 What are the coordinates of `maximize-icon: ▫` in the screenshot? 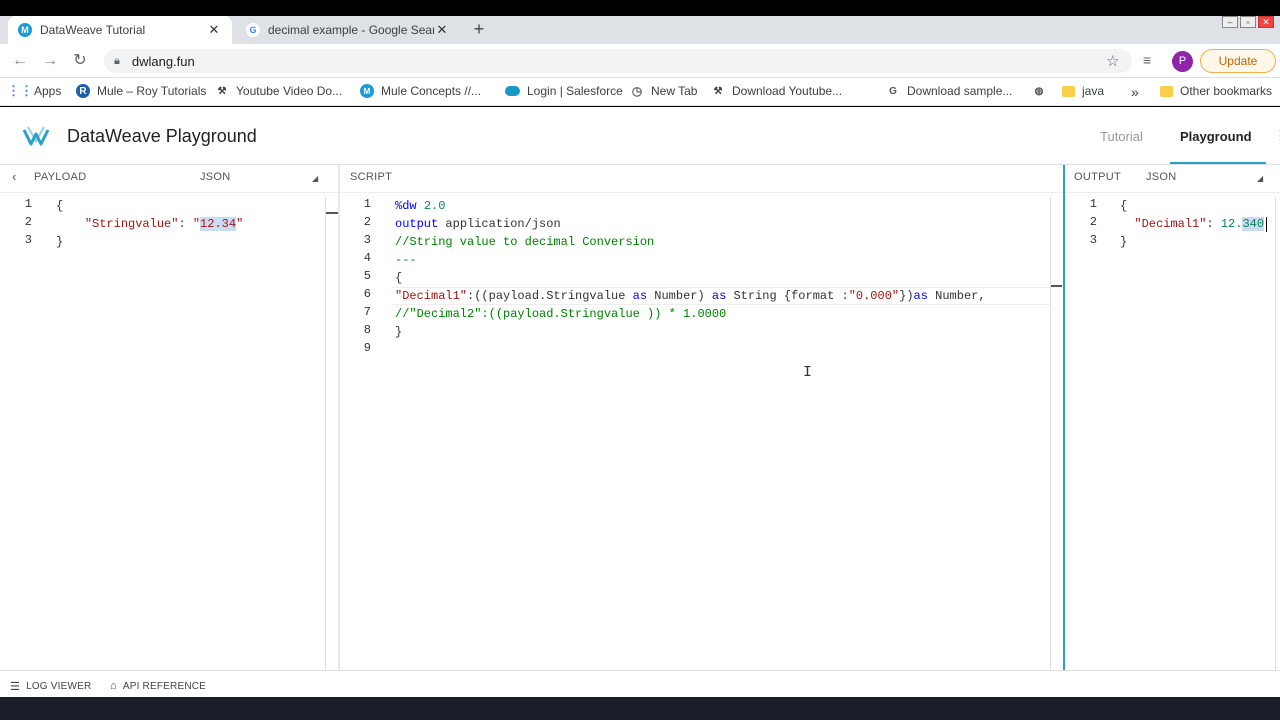 It's located at (1248, 22).